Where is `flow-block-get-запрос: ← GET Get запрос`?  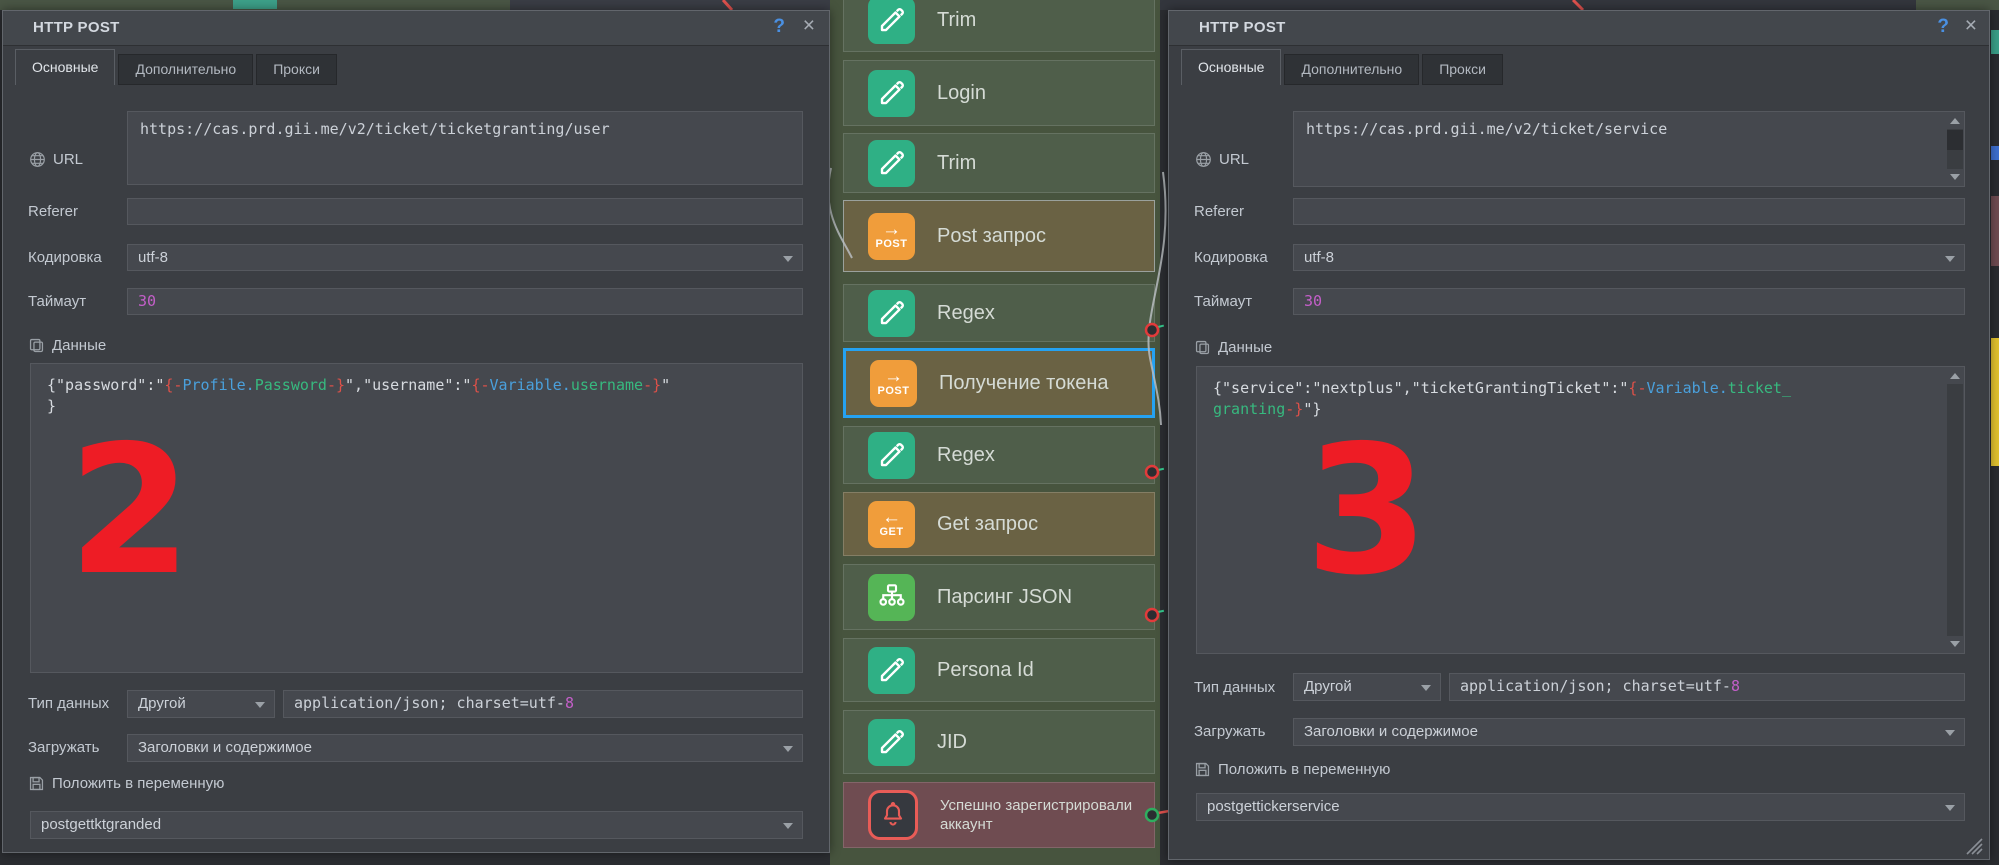 flow-block-get-запрос: ← GET Get запрос is located at coordinates (999, 524).